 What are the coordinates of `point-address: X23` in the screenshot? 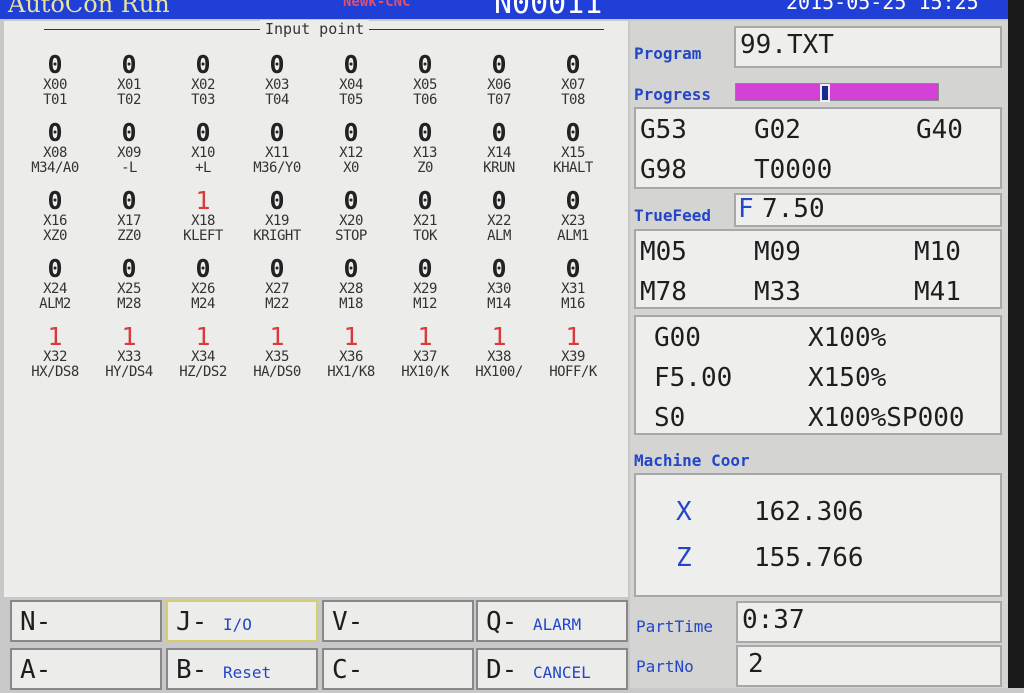 It's located at (573, 221).